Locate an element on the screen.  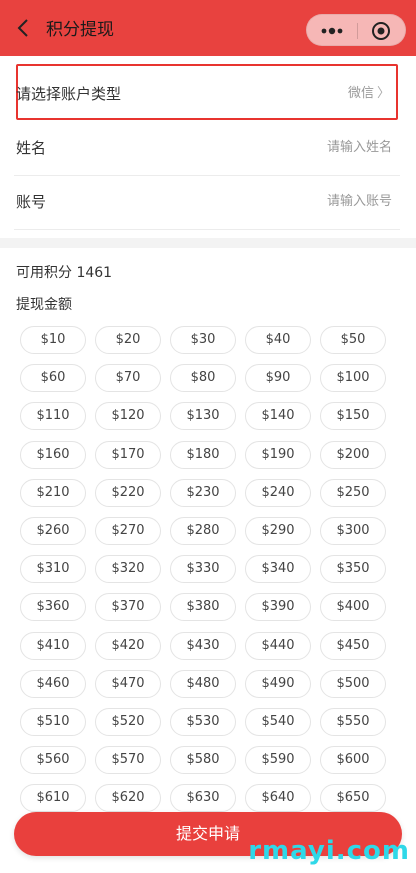
amount-option: $360 is located at coordinates (53, 607).